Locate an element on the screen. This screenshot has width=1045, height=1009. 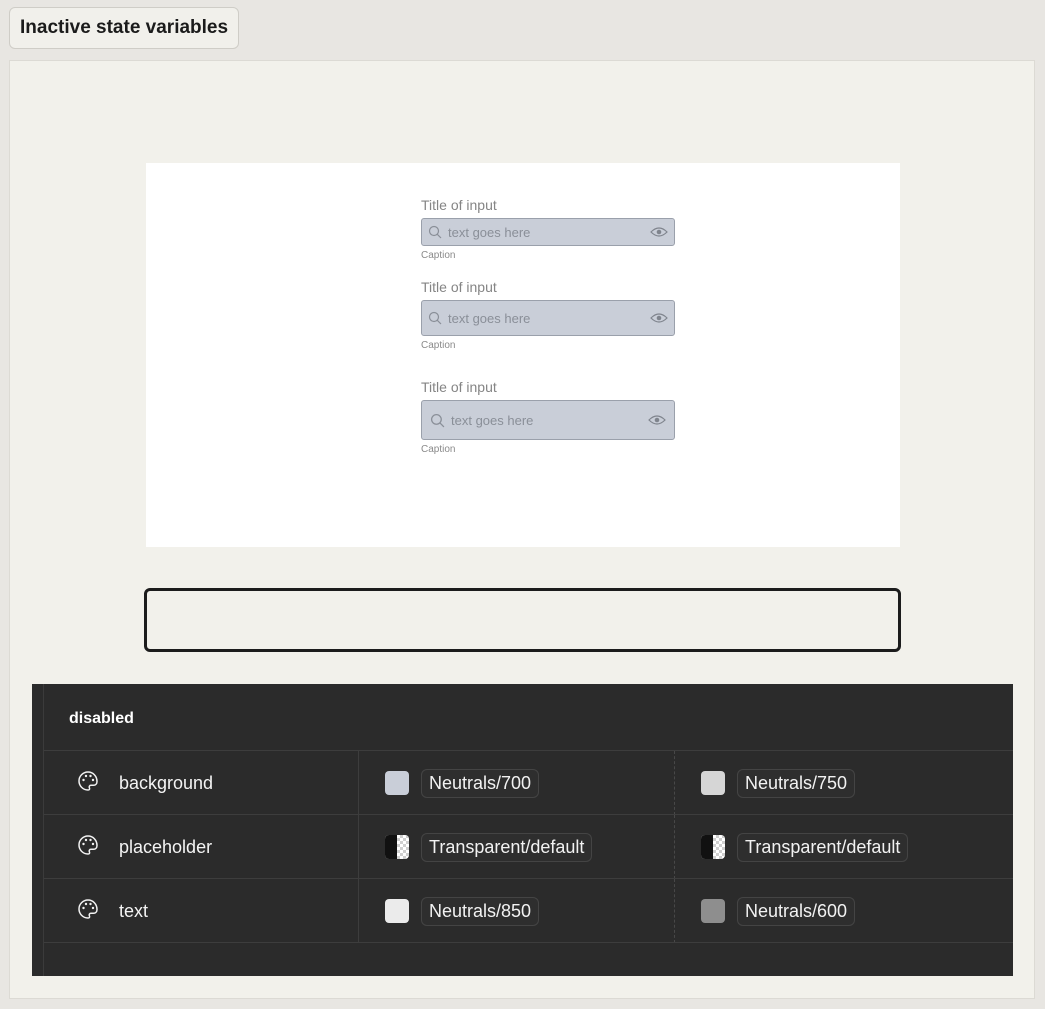
variable-name-cell: text is located at coordinates (201, 911).